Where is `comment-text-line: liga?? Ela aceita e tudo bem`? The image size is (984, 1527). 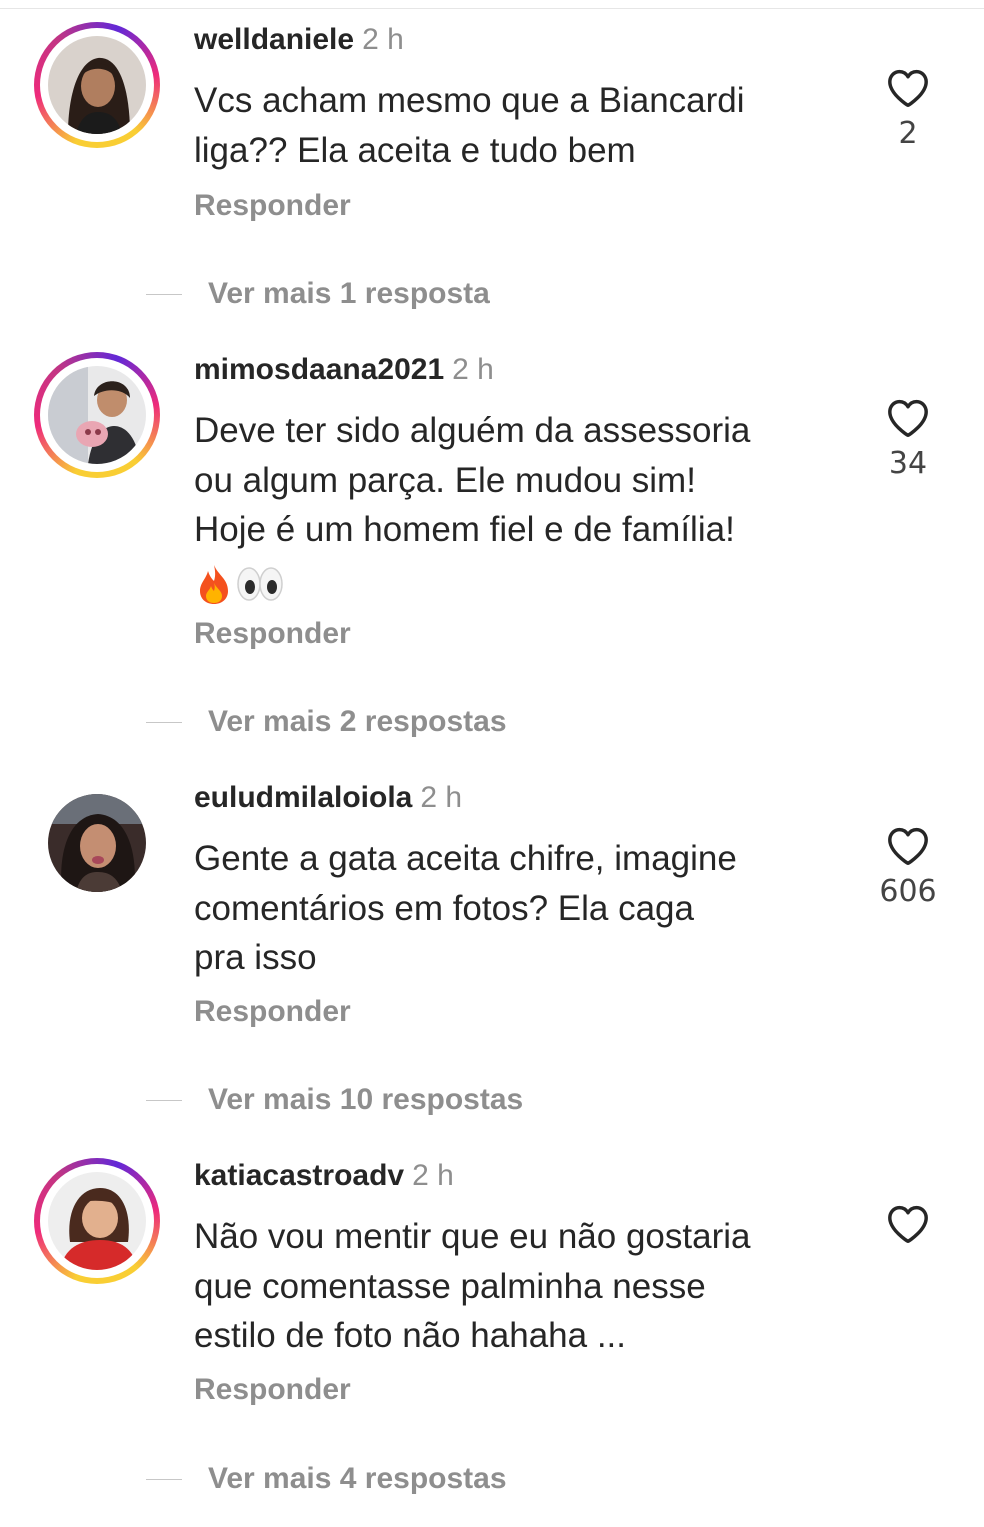 comment-text-line: liga?? Ela aceita e tudo bem is located at coordinates (415, 150).